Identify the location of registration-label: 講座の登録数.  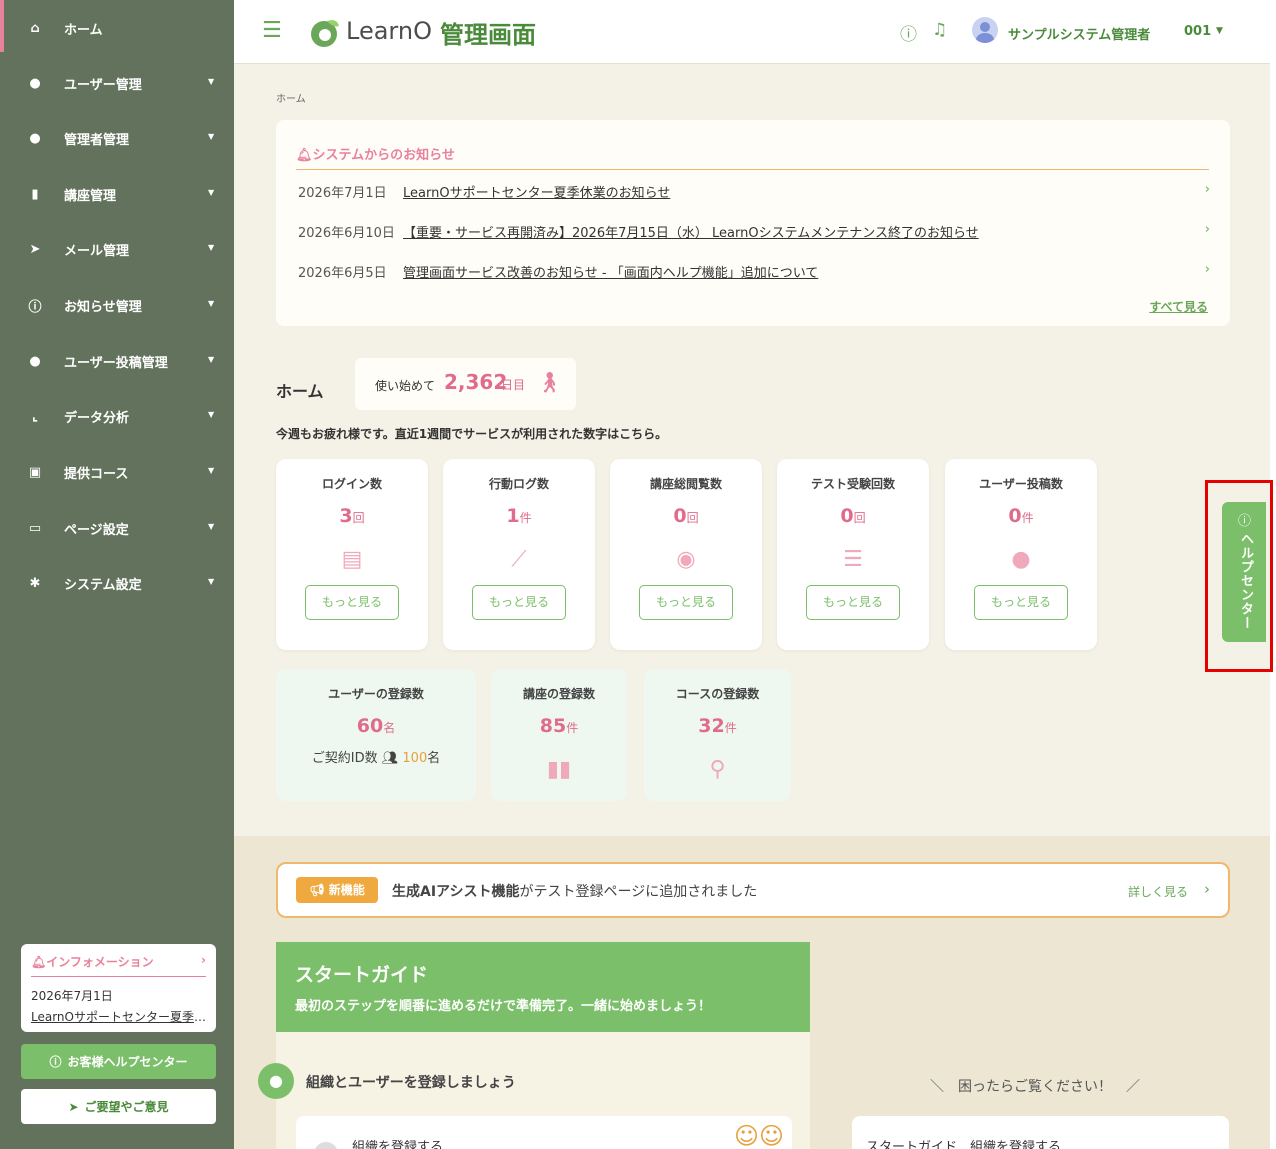
(558, 694).